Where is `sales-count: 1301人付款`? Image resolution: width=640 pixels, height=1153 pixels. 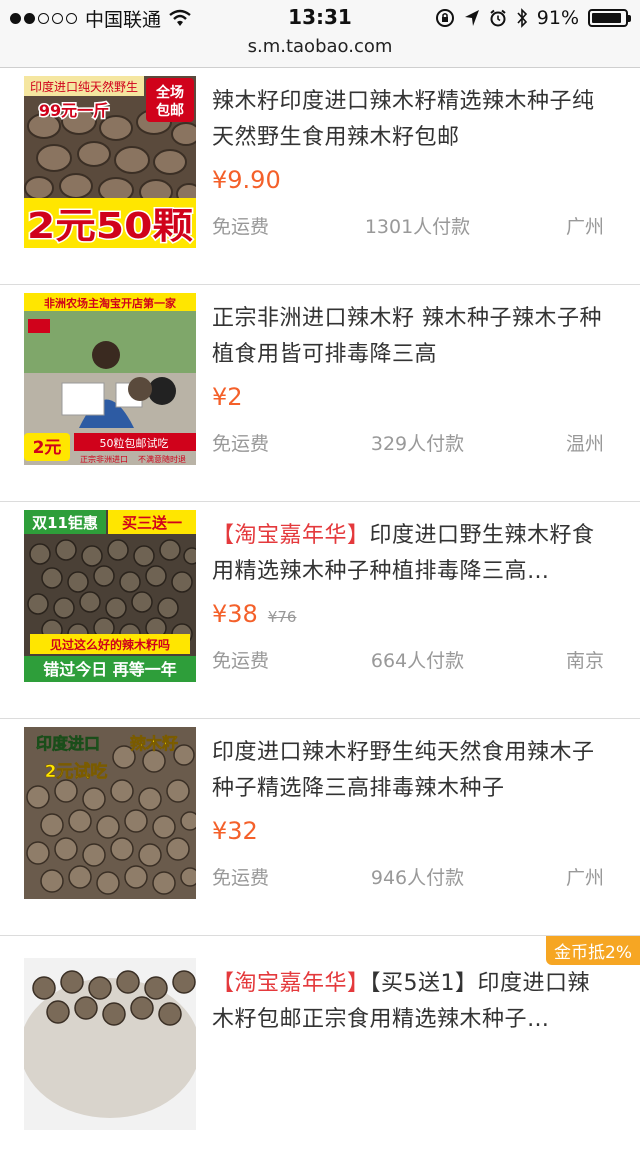 sales-count: 1301人付款 is located at coordinates (417, 227).